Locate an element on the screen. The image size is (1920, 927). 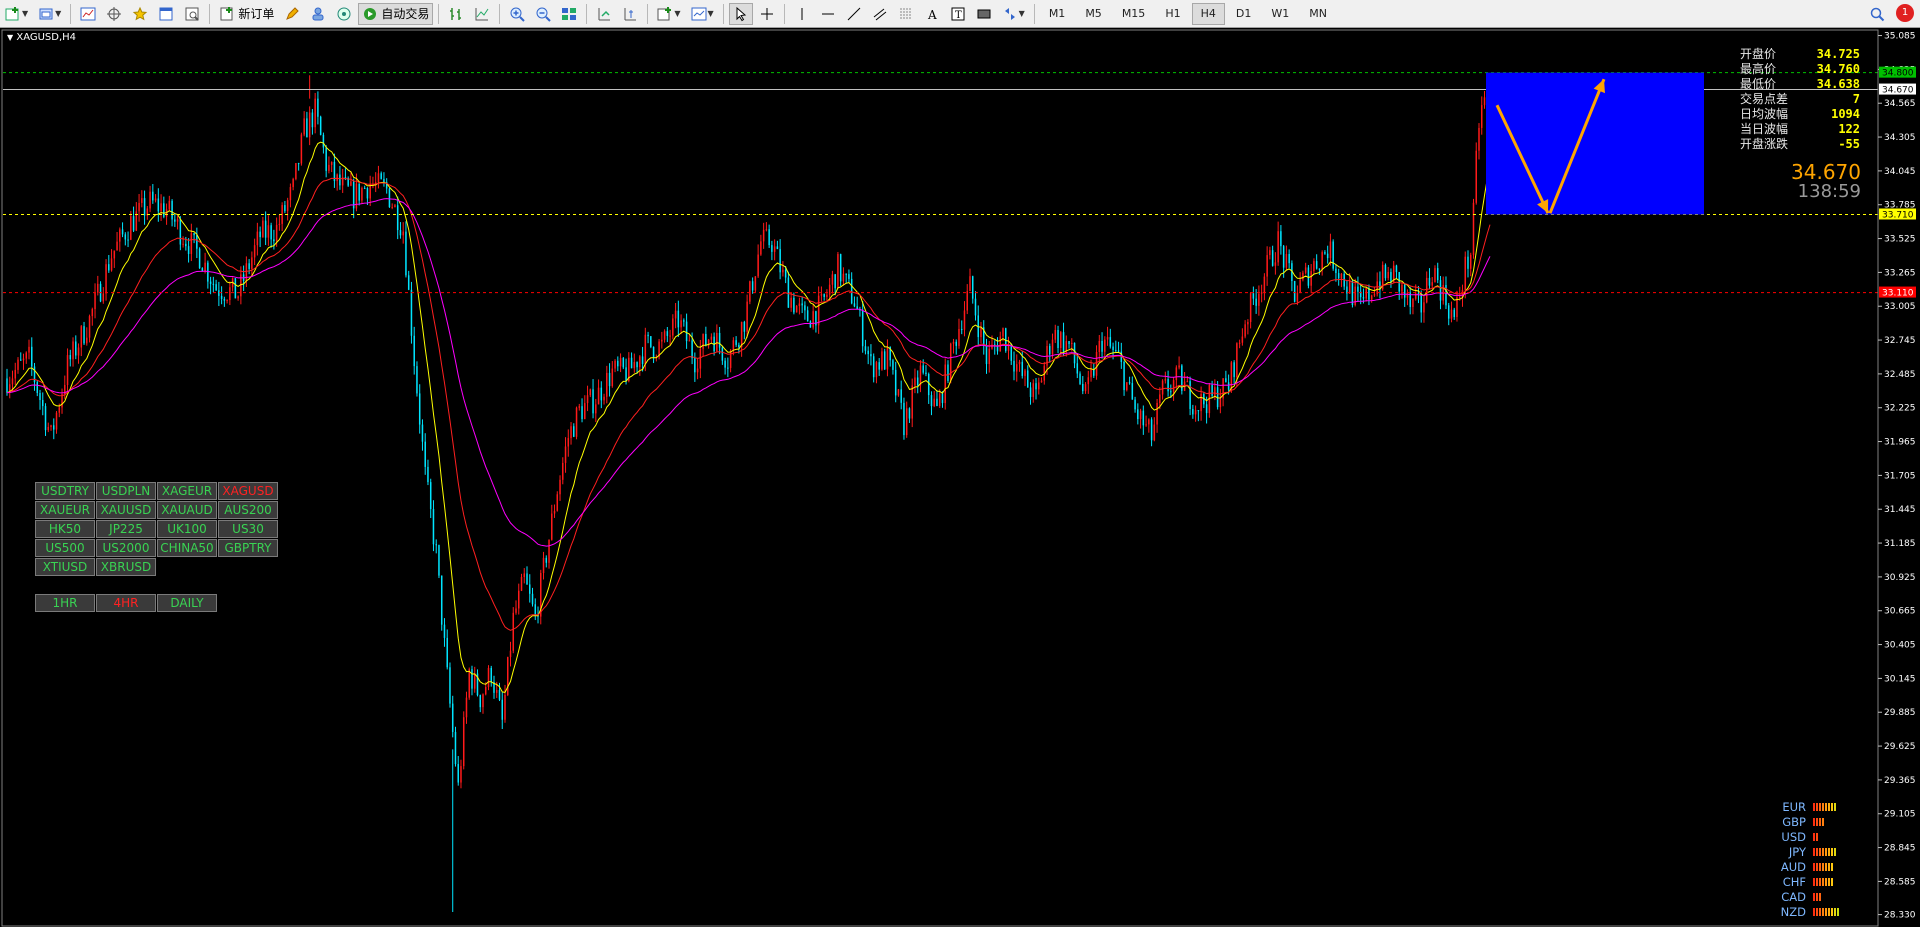
symbol-button-xaueur: XAUEUR is located at coordinates (65, 510).